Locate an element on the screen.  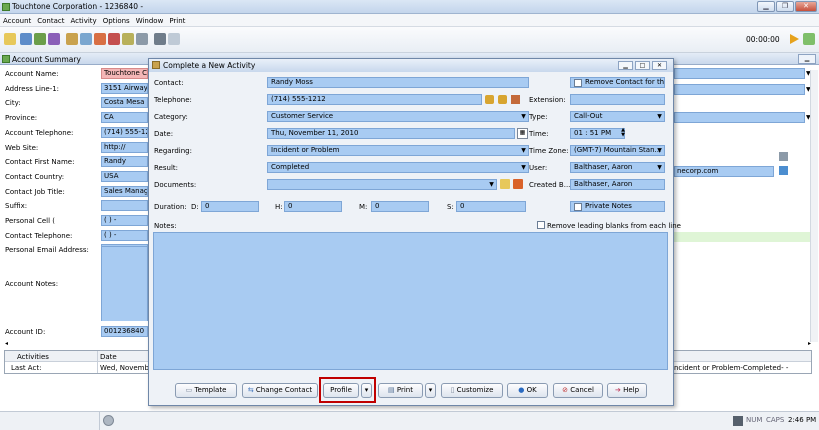
printer-icon is located at coordinates (160, 39).